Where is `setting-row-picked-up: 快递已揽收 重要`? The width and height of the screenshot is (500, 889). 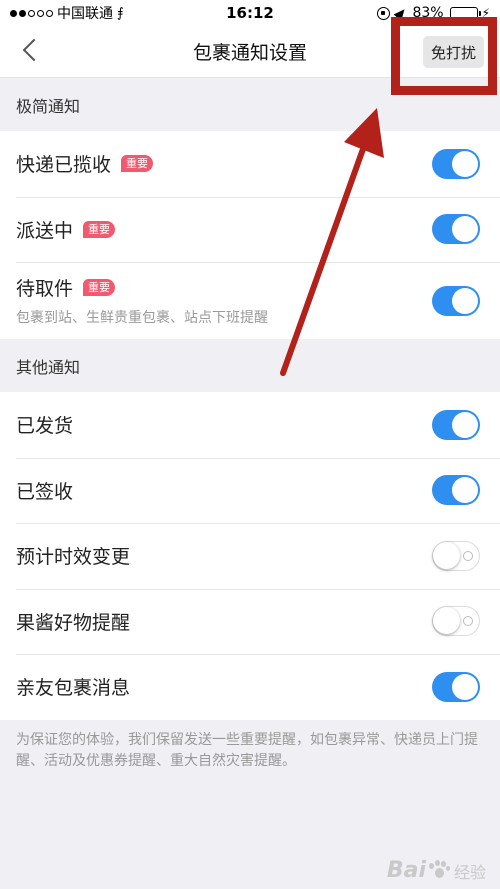
setting-row-picked-up: 快递已揽收 重要 is located at coordinates (250, 164).